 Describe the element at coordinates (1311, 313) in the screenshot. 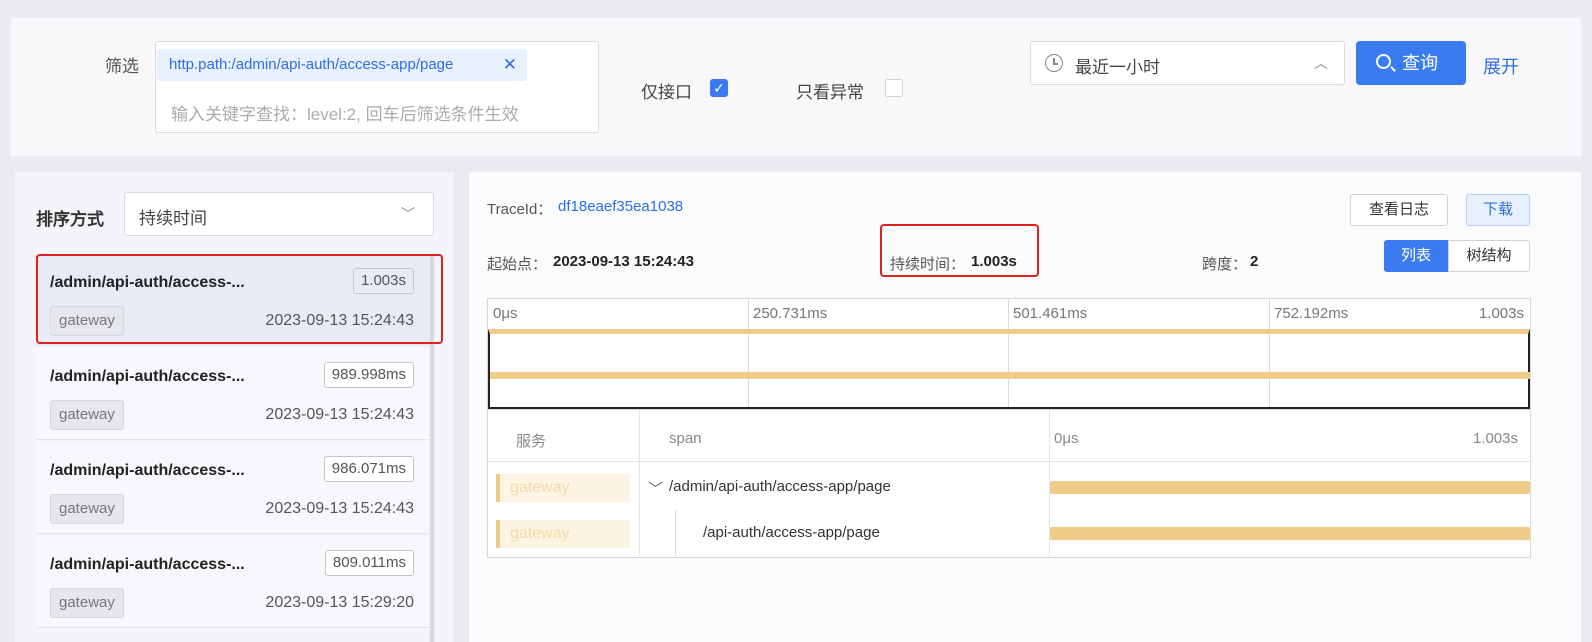

I see `overview-tick-label: 752.192ms` at that location.